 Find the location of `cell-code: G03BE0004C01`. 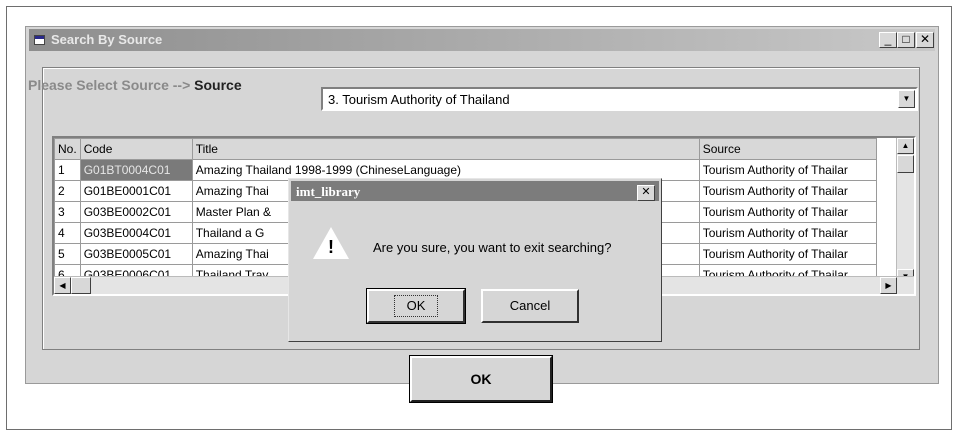

cell-code: G03BE0004C01 is located at coordinates (136, 233).